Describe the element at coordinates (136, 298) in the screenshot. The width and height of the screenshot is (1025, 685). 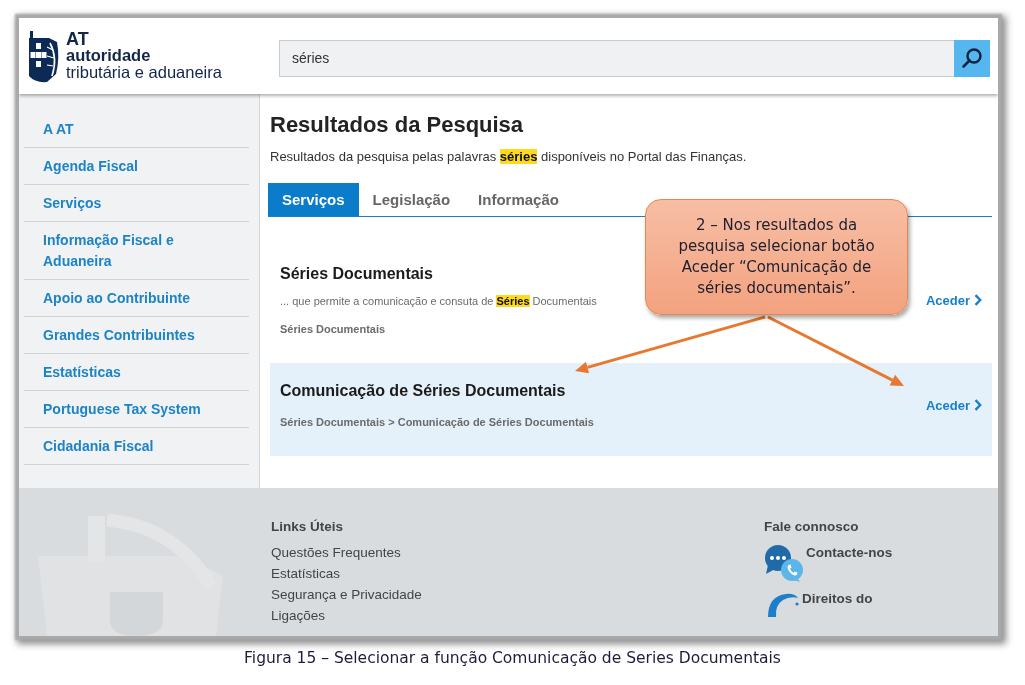
I see `sidebar-link: Apoio ao Contribuinte` at that location.